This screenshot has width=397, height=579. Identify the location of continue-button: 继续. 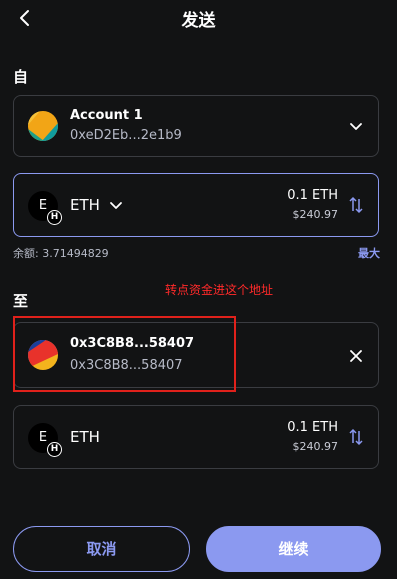
(293, 549).